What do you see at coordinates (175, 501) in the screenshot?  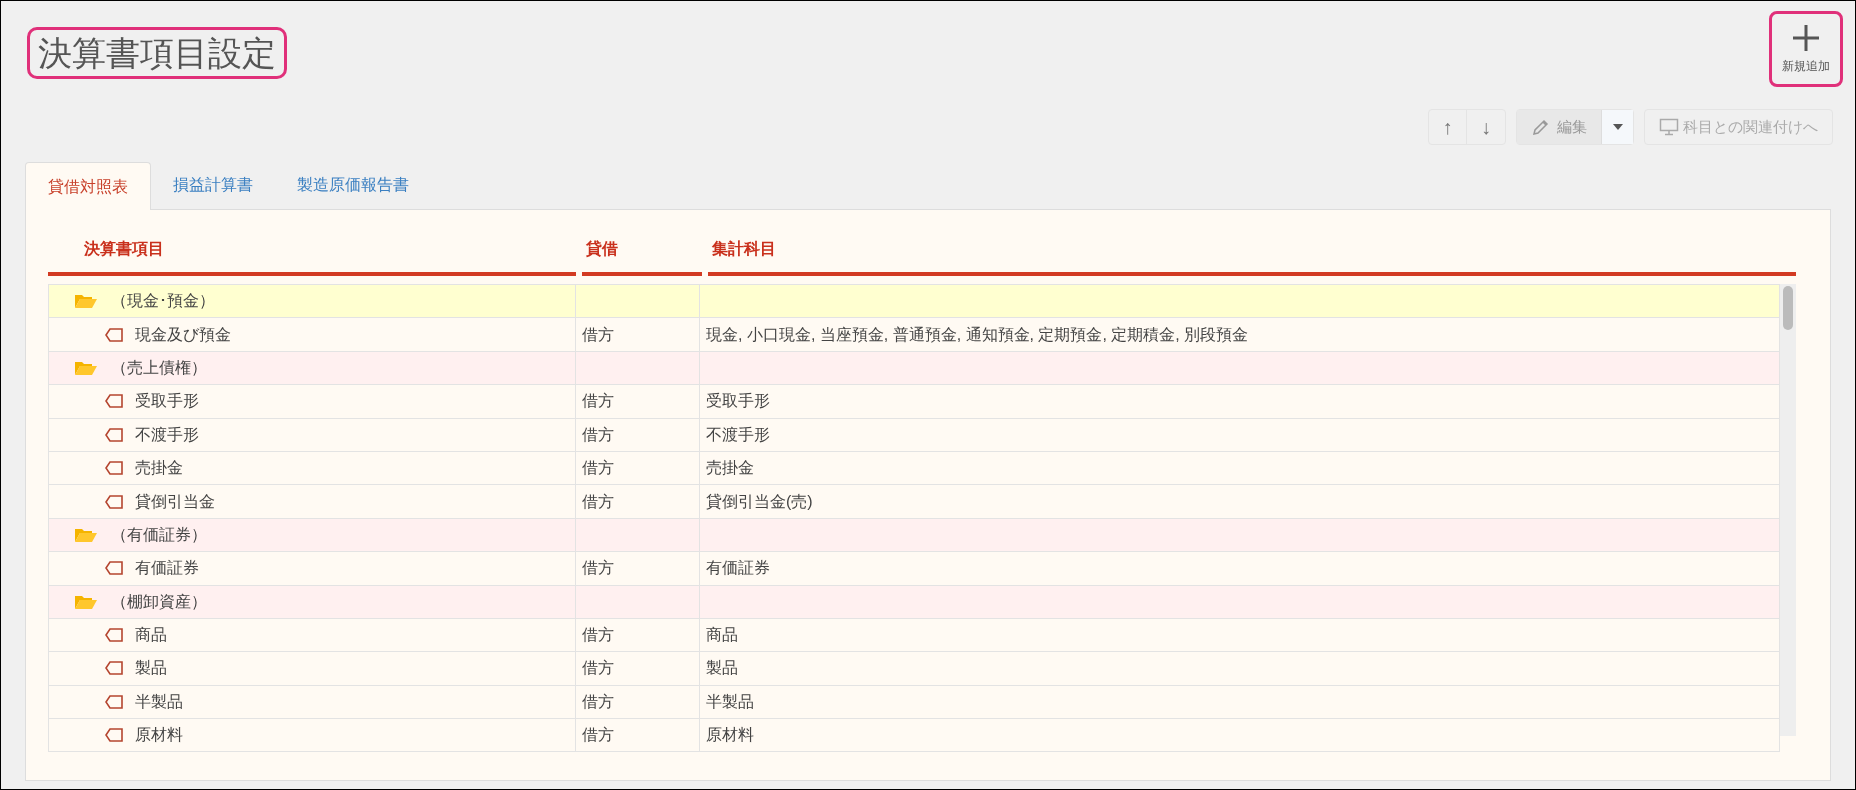 I see `item-label: 貸倒引当金` at bounding box center [175, 501].